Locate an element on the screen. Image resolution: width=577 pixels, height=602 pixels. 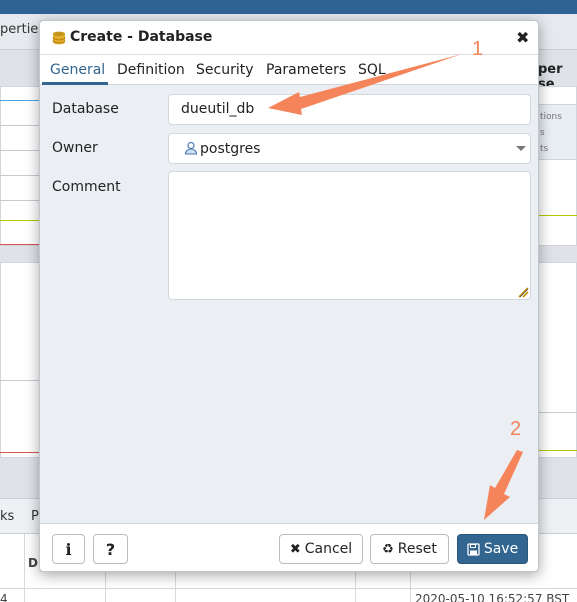
tab-sql: SQL is located at coordinates (372, 70).